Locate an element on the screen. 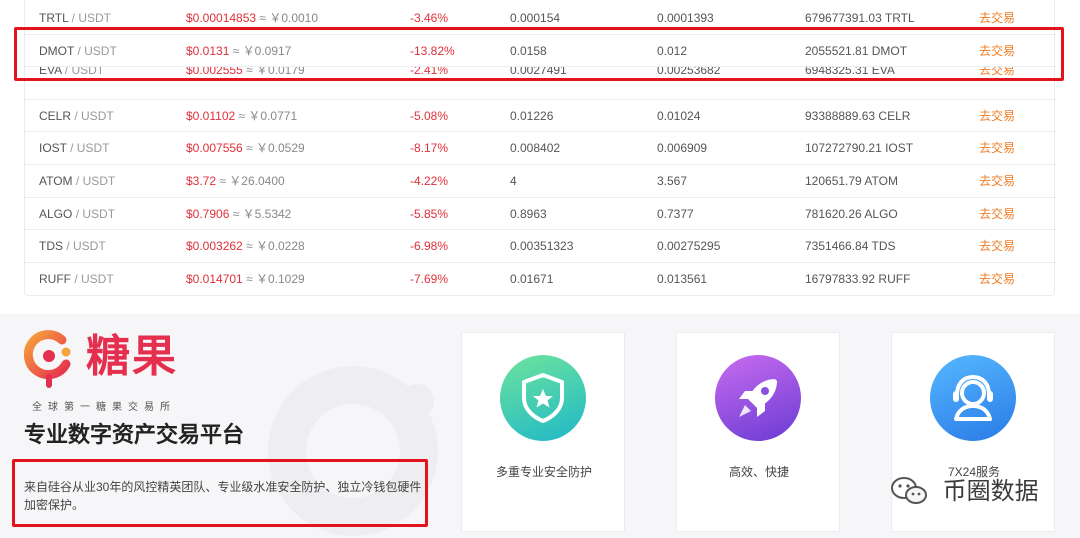 This screenshot has height=538, width=1080. trading-pair: TDS / USDT is located at coordinates (72, 246).